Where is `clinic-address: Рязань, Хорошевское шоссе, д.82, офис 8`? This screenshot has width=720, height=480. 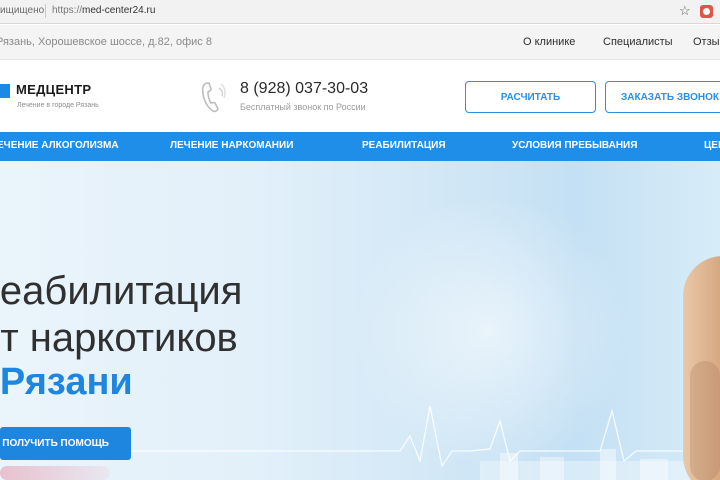
clinic-address: Рязань, Хорошевское шоссе, д.82, офис 8 is located at coordinates (106, 42).